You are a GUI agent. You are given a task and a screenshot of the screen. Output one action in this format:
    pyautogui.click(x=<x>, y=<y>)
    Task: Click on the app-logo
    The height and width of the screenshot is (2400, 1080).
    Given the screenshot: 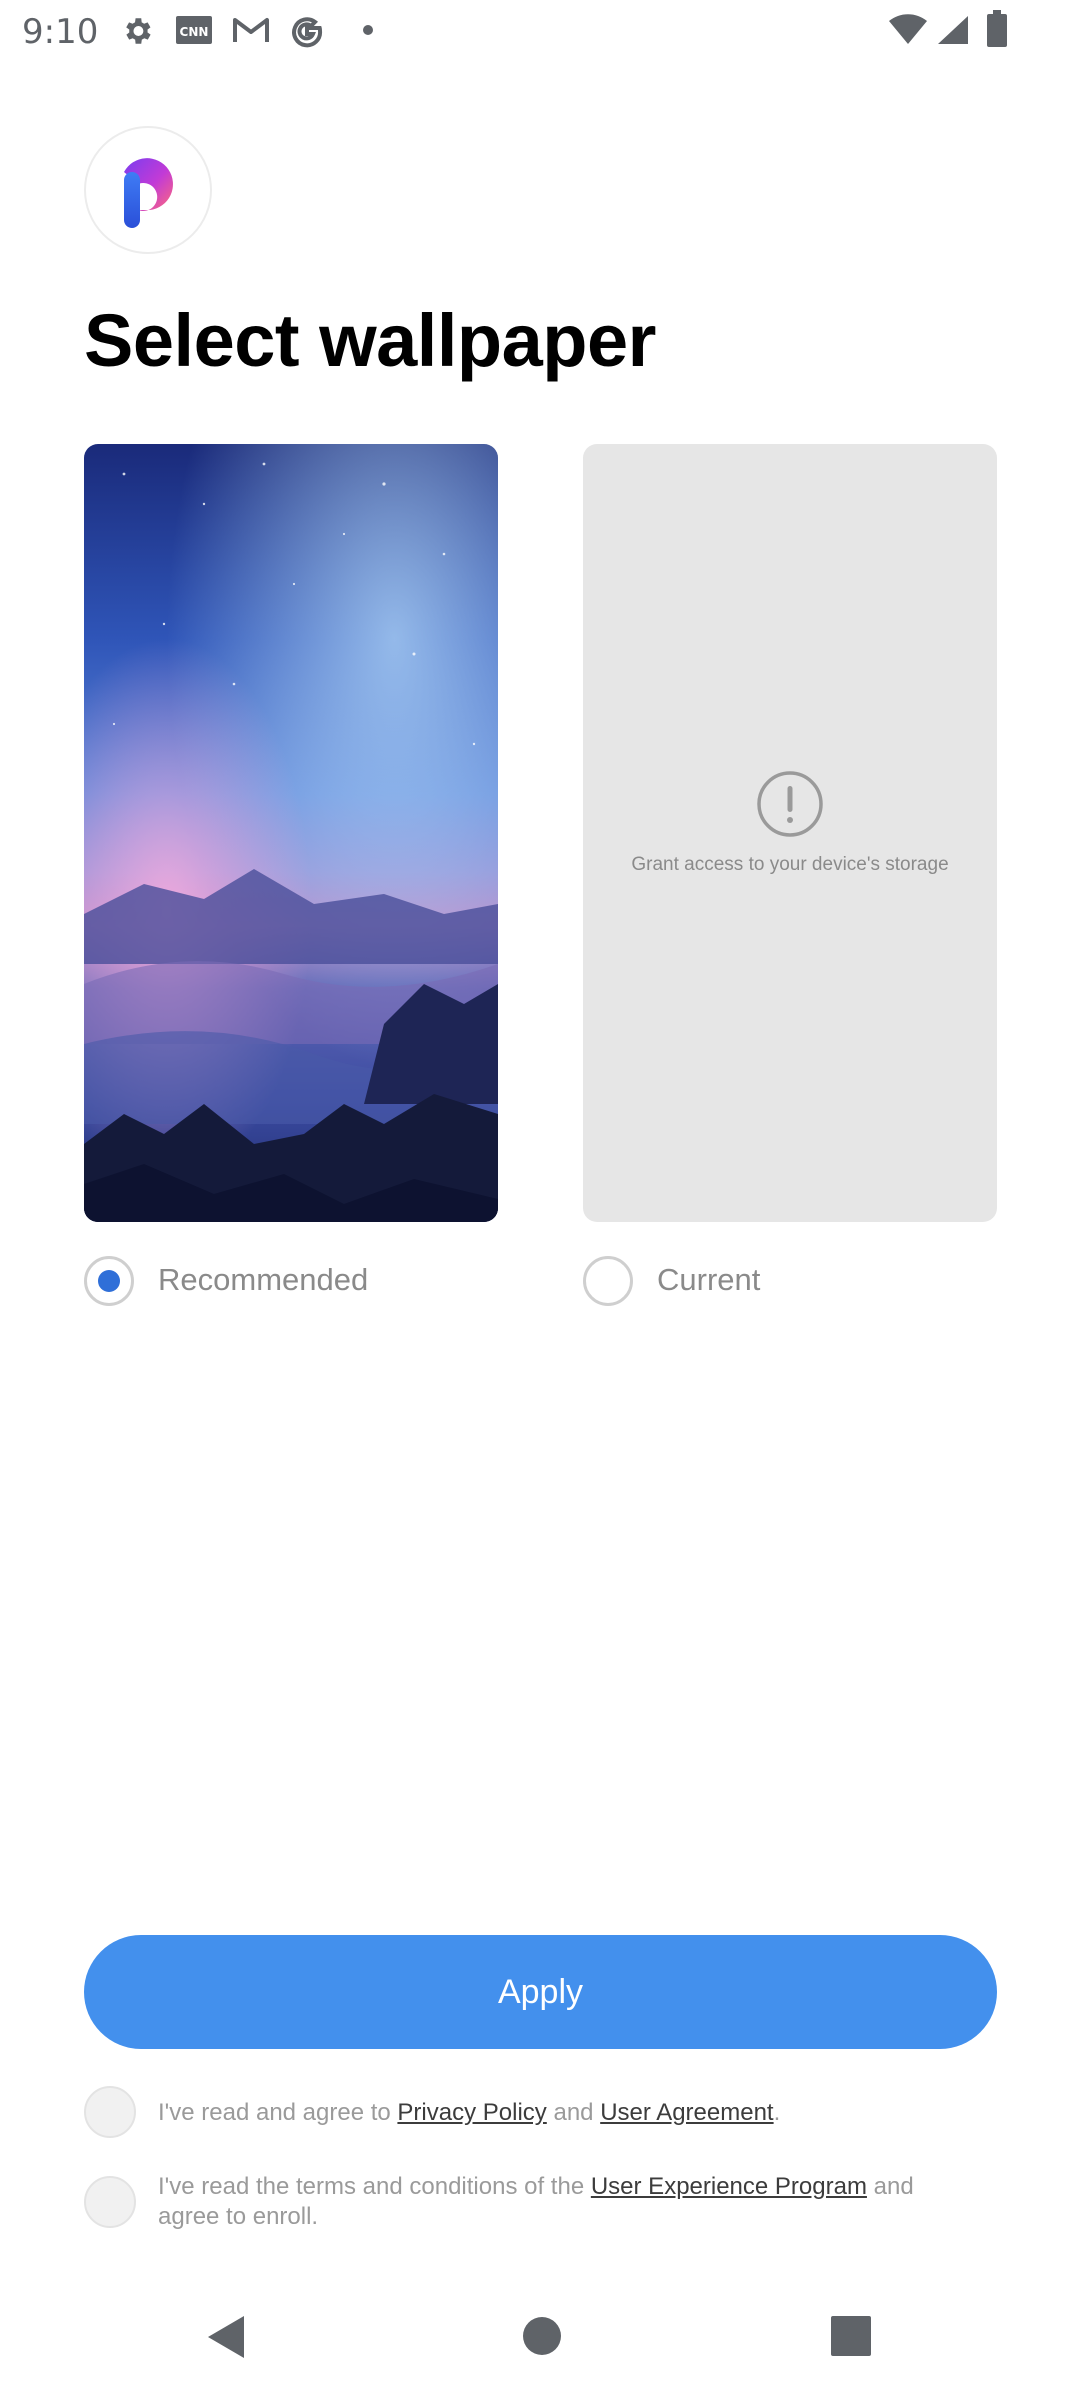 What is the action you would take?
    pyautogui.click(x=148, y=190)
    